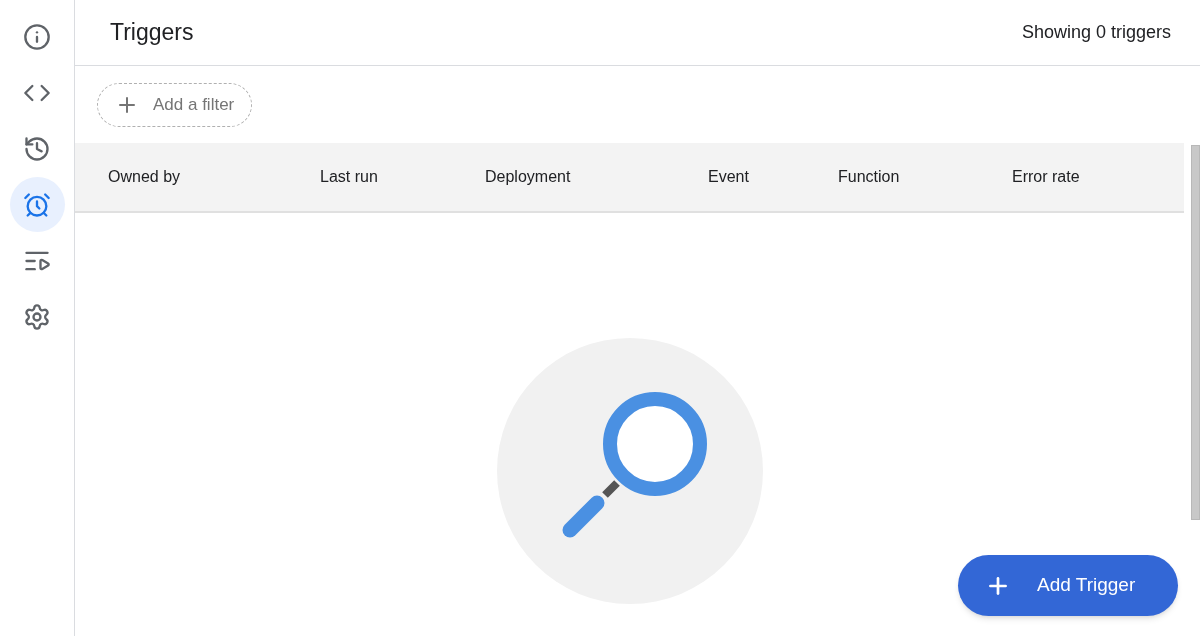 The image size is (1200, 636). What do you see at coordinates (729, 177) in the screenshot?
I see `column-header: Event` at bounding box center [729, 177].